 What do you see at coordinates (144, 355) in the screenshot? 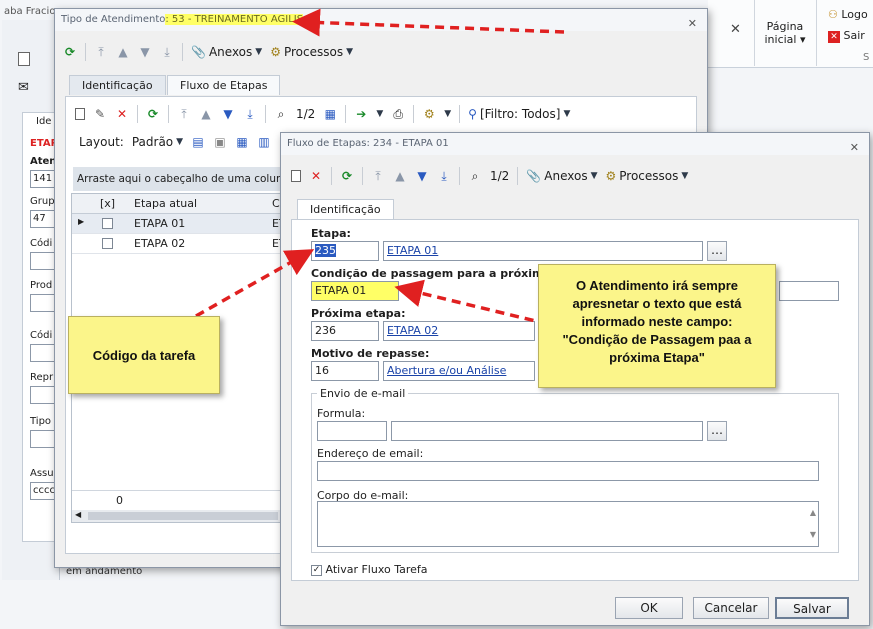
I see `codigo-tarefa-callout: Código da tarefa` at bounding box center [144, 355].